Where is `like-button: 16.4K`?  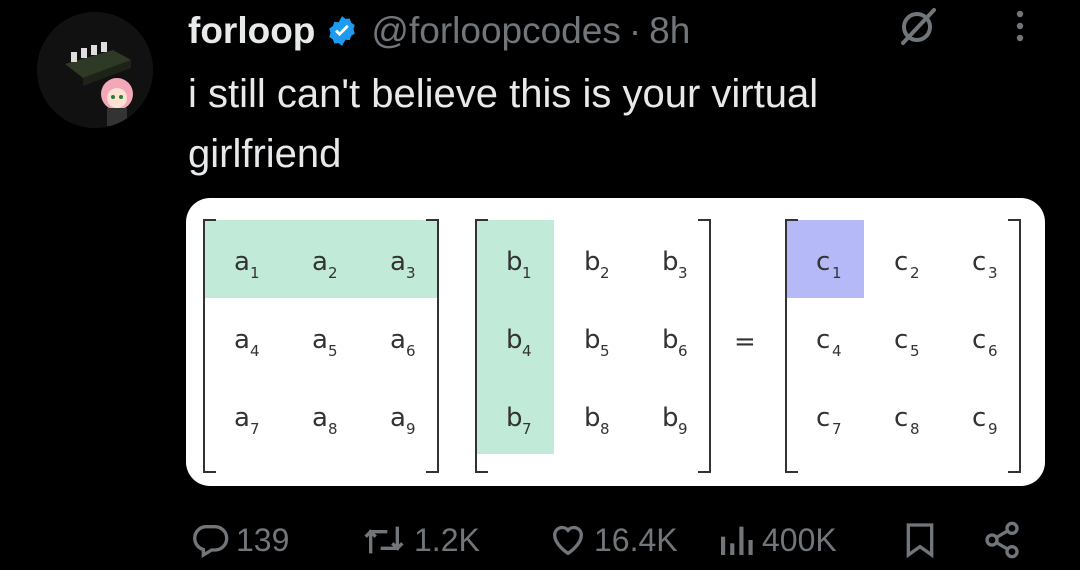
like-button: 16.4K is located at coordinates (613, 540).